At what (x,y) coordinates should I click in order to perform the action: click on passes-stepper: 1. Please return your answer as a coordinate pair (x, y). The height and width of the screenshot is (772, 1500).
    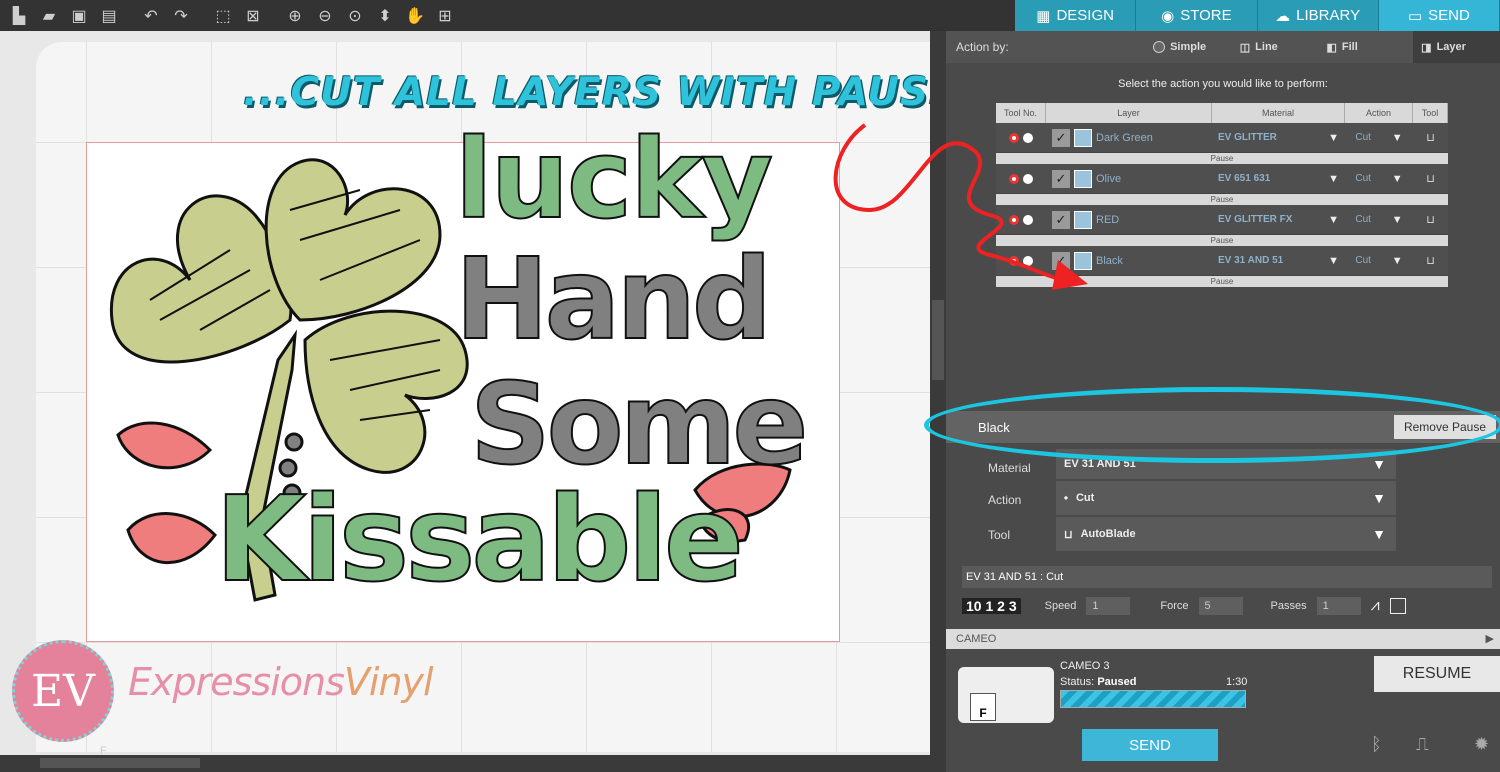
    Looking at the image, I should click on (1338, 606).